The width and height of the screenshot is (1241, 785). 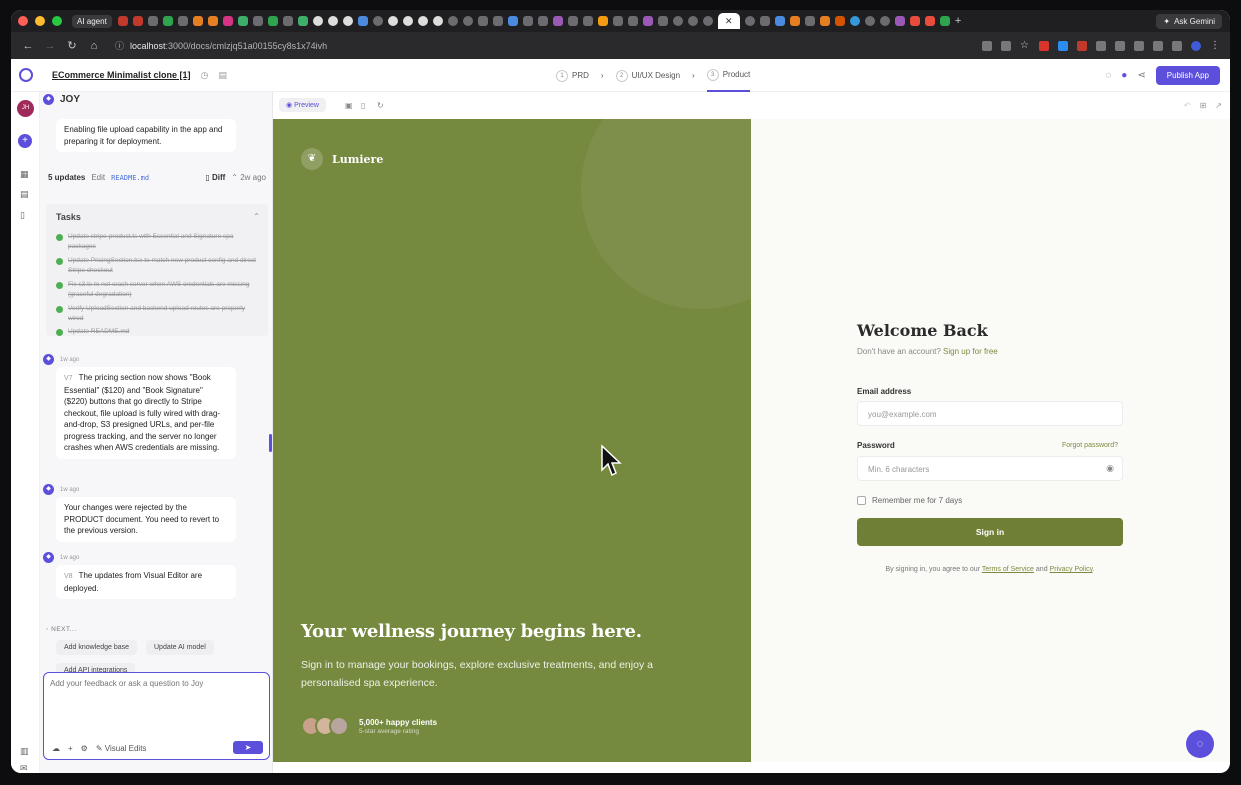 I want to click on resize-handle, so click(x=270, y=443).